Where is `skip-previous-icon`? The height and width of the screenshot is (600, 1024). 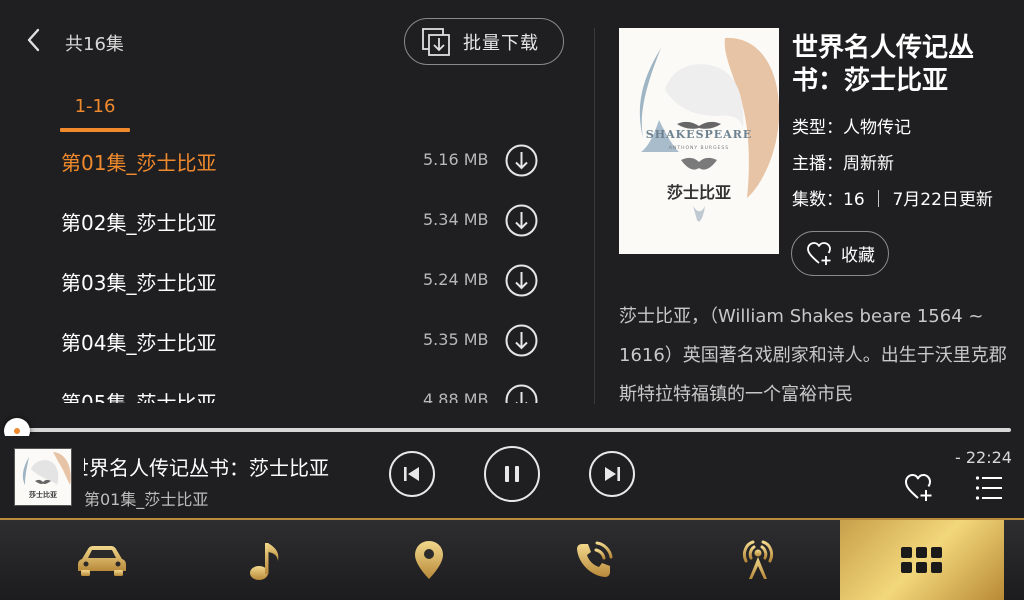
skip-previous-icon is located at coordinates (411, 474).